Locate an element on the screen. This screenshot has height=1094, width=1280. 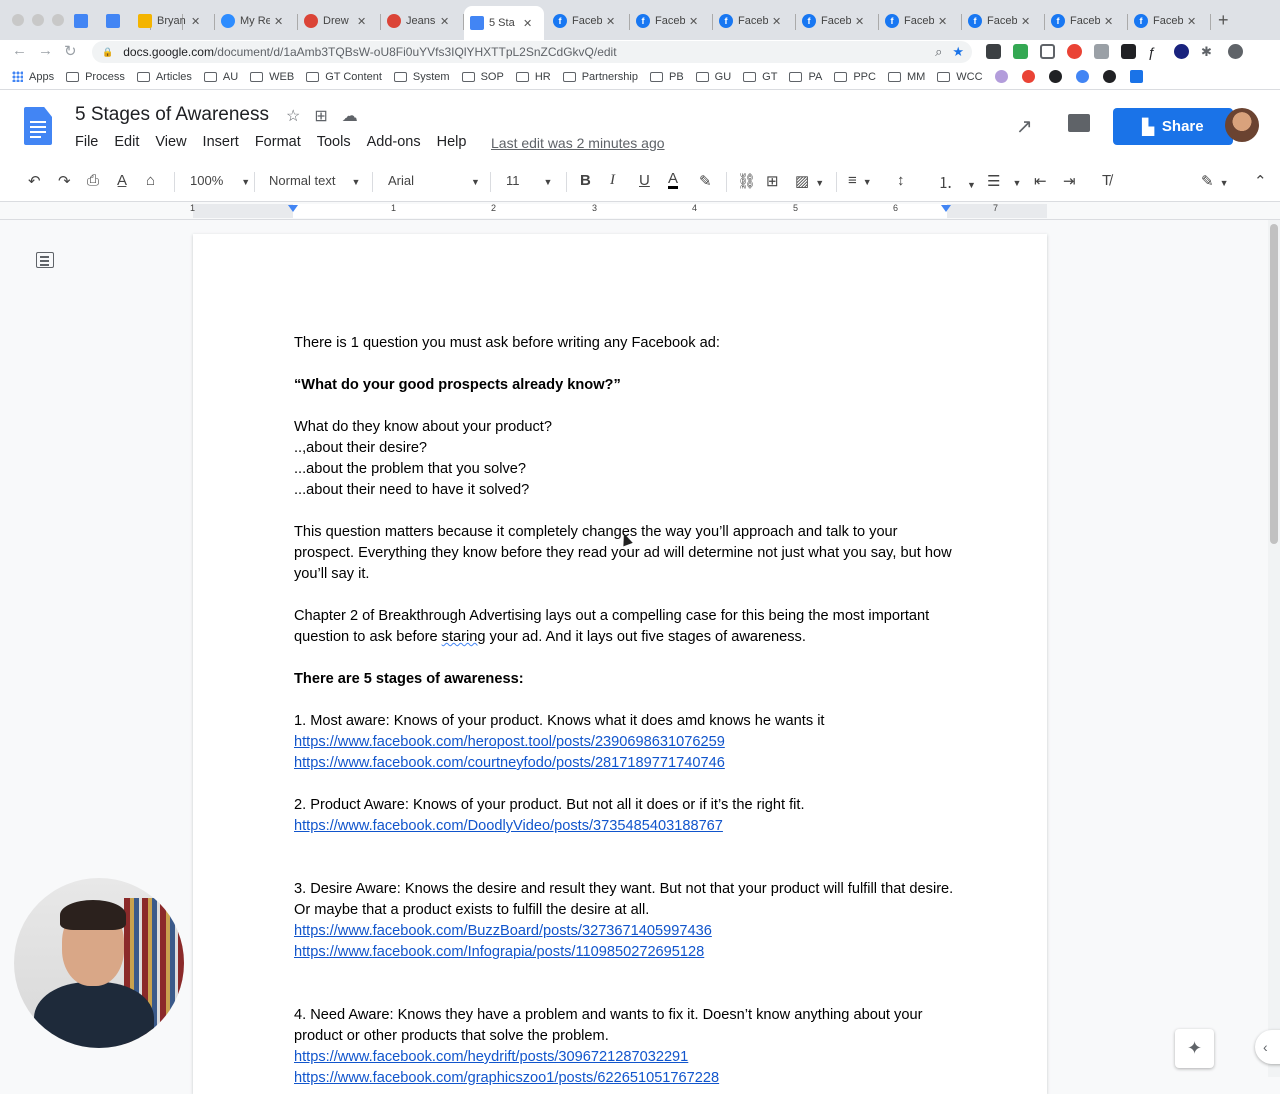
bookmark-folder: Process is located at coordinates (95, 77).